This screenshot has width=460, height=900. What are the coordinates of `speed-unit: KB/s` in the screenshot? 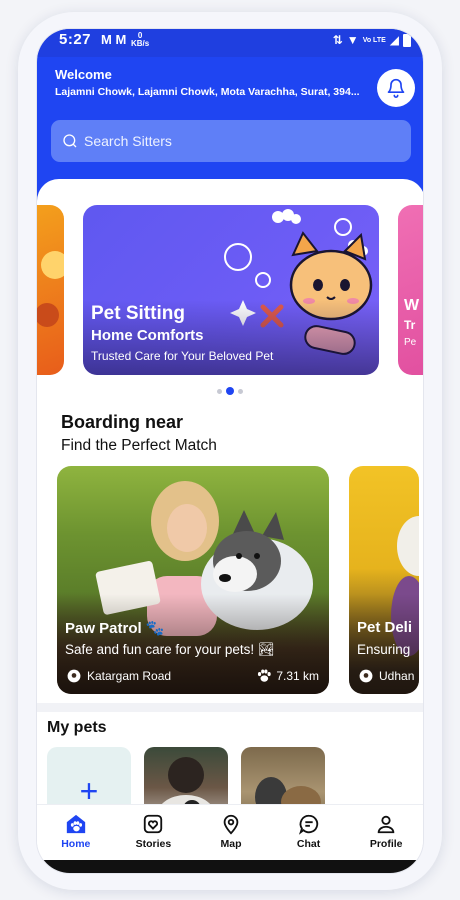 It's located at (140, 43).